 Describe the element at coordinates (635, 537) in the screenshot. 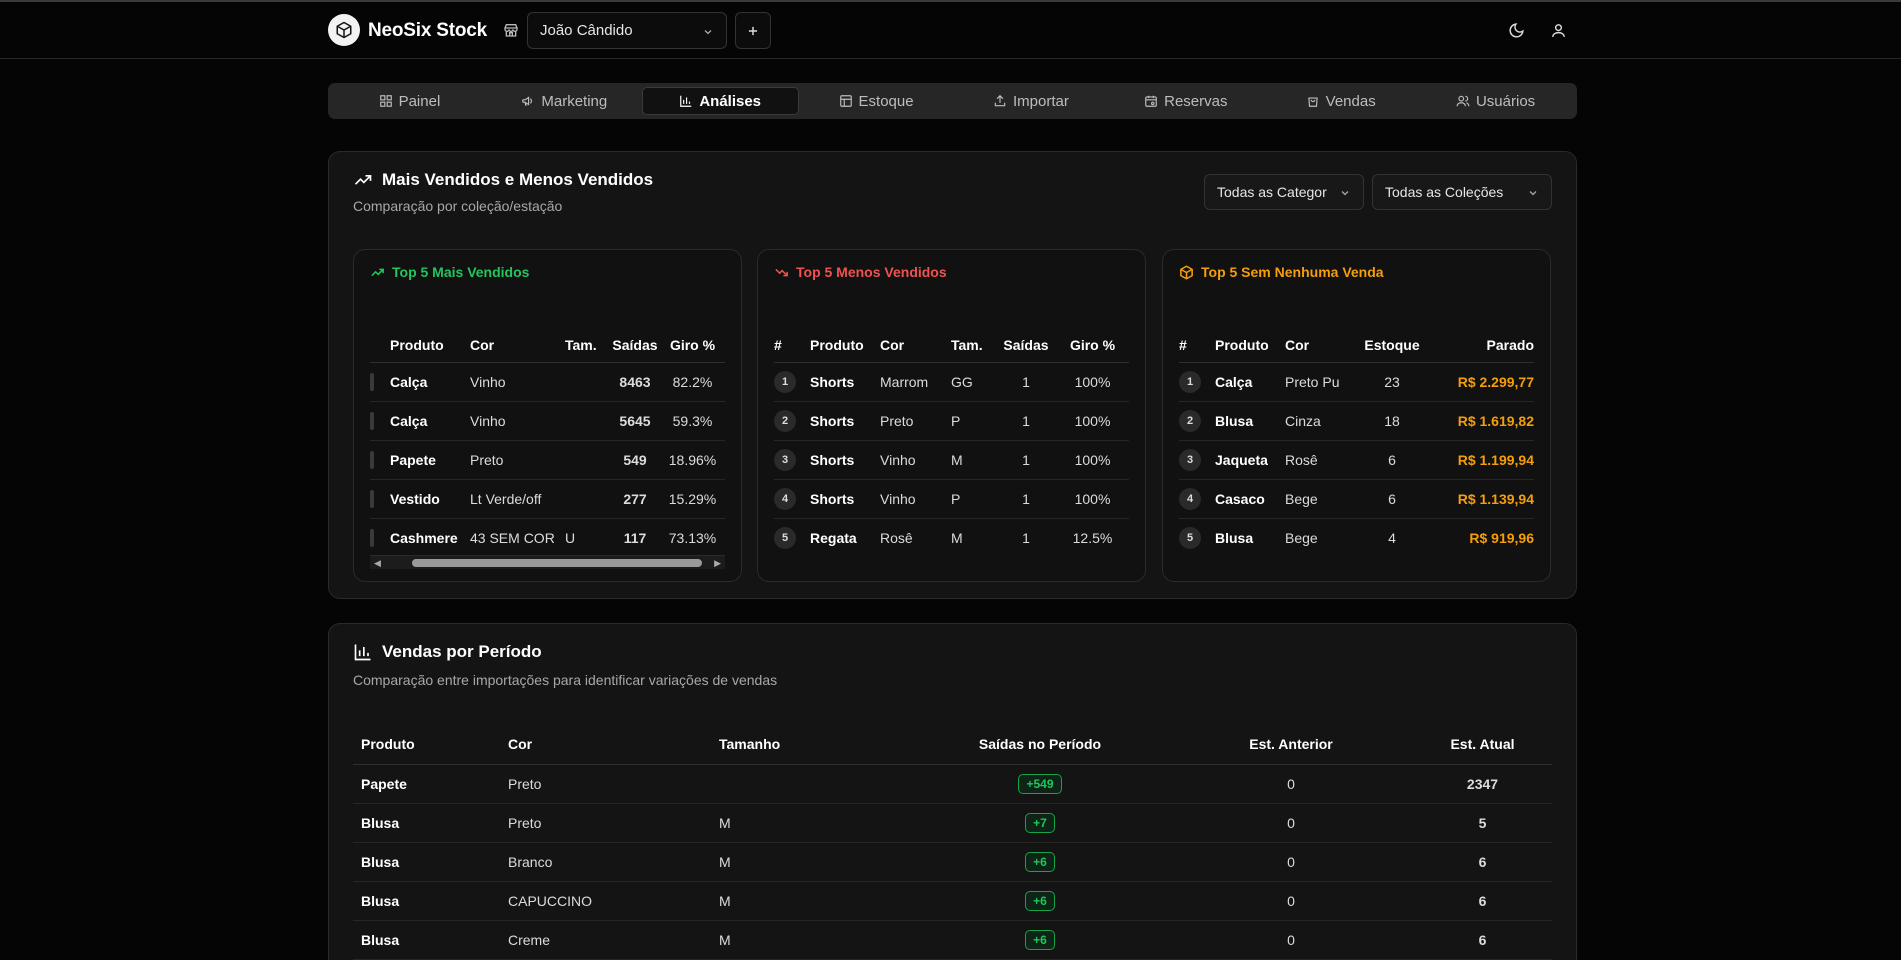

I see `cell-saidas: 117` at that location.